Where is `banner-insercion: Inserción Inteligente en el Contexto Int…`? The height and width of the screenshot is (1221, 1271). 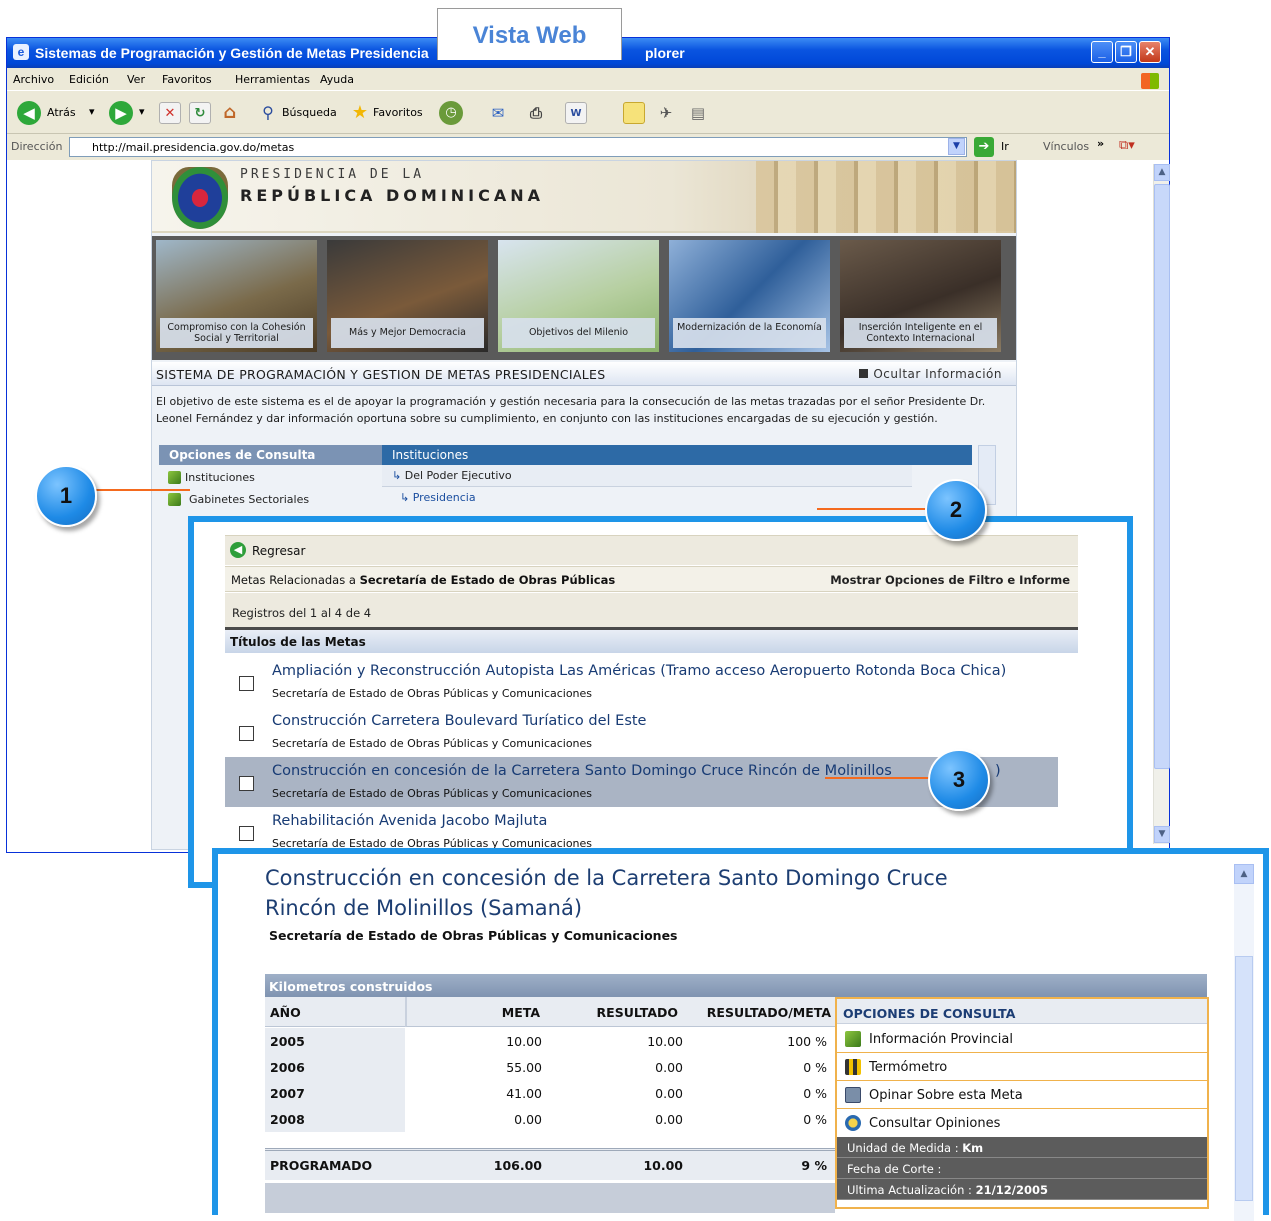 banner-insercion: Inserción Inteligente en el Contexto Int… is located at coordinates (920, 296).